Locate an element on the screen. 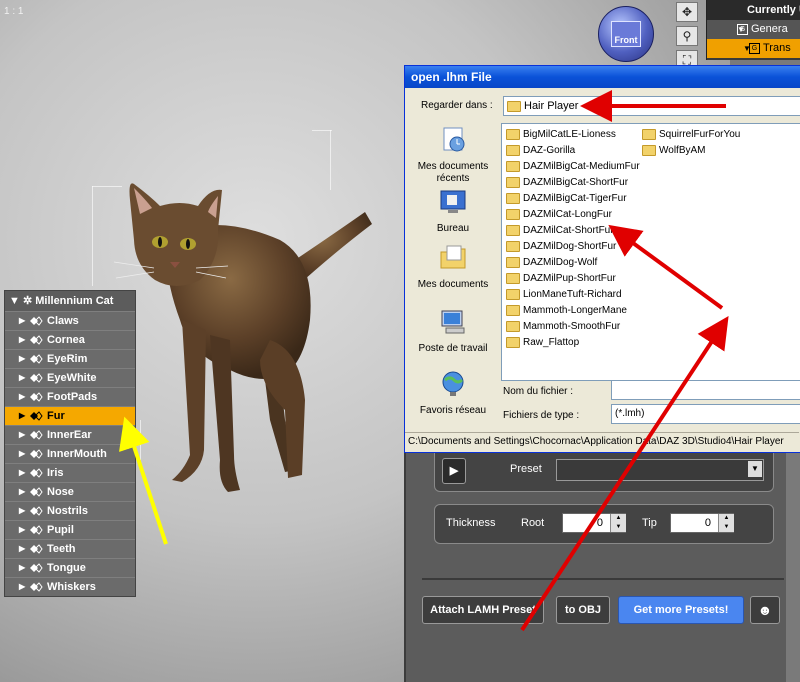  preset-dropdown: ▼ is located at coordinates (660, 470).